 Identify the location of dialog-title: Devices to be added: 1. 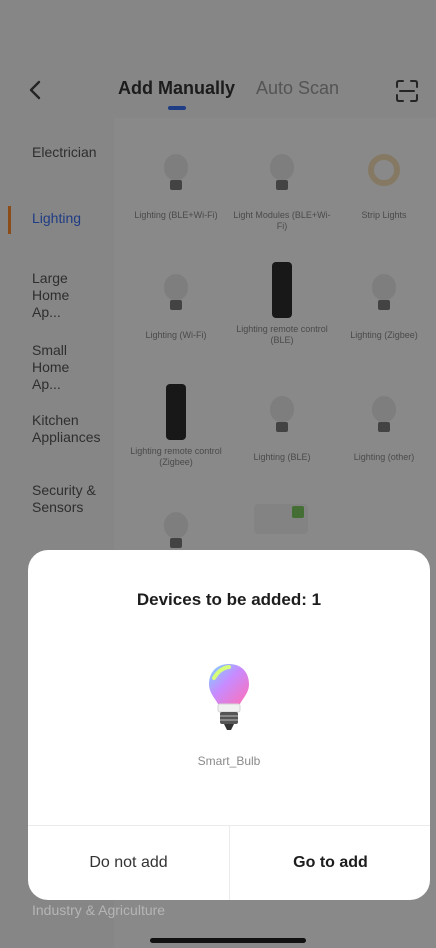
(229, 599).